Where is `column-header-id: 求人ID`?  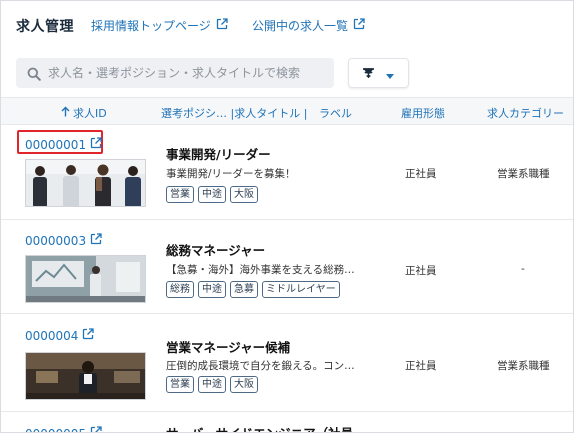
column-header-id: 求人ID is located at coordinates (90, 113).